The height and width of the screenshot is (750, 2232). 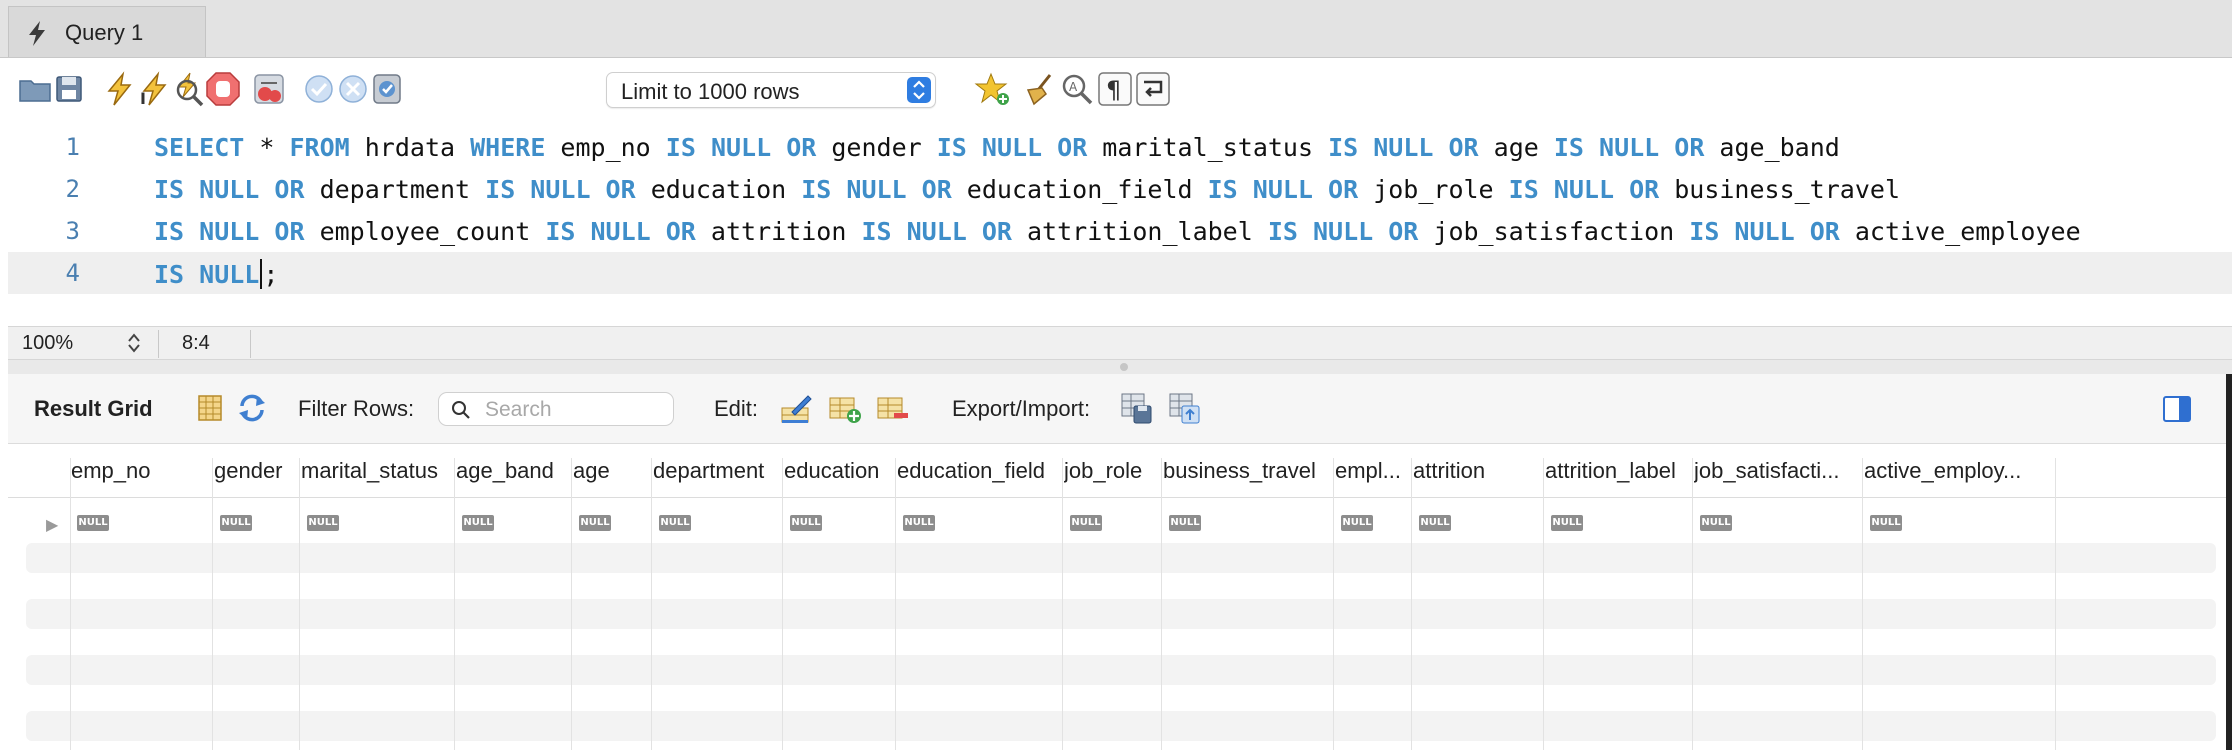 I want to click on stop-on-error-icon, so click(x=269, y=89).